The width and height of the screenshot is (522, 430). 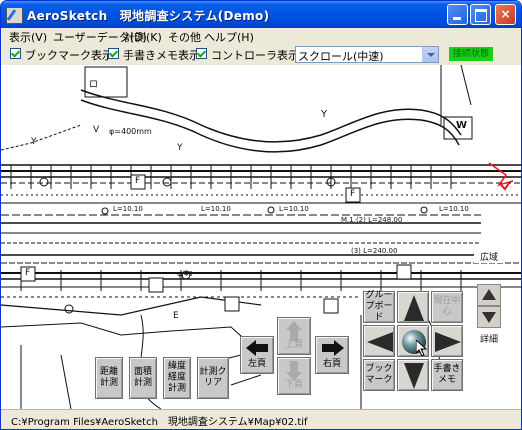 I want to click on measure-distance-button: 距離計測, so click(x=109, y=378).